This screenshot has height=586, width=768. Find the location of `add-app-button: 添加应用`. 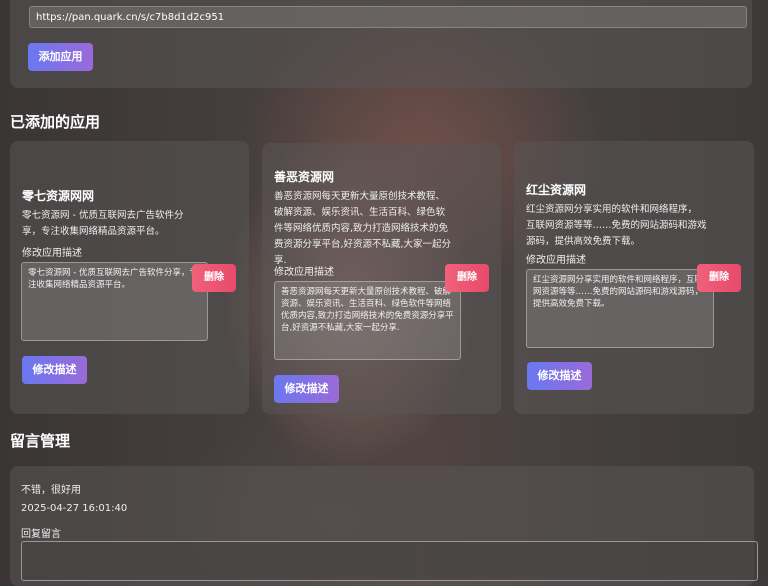

add-app-button: 添加应用 is located at coordinates (60, 57).